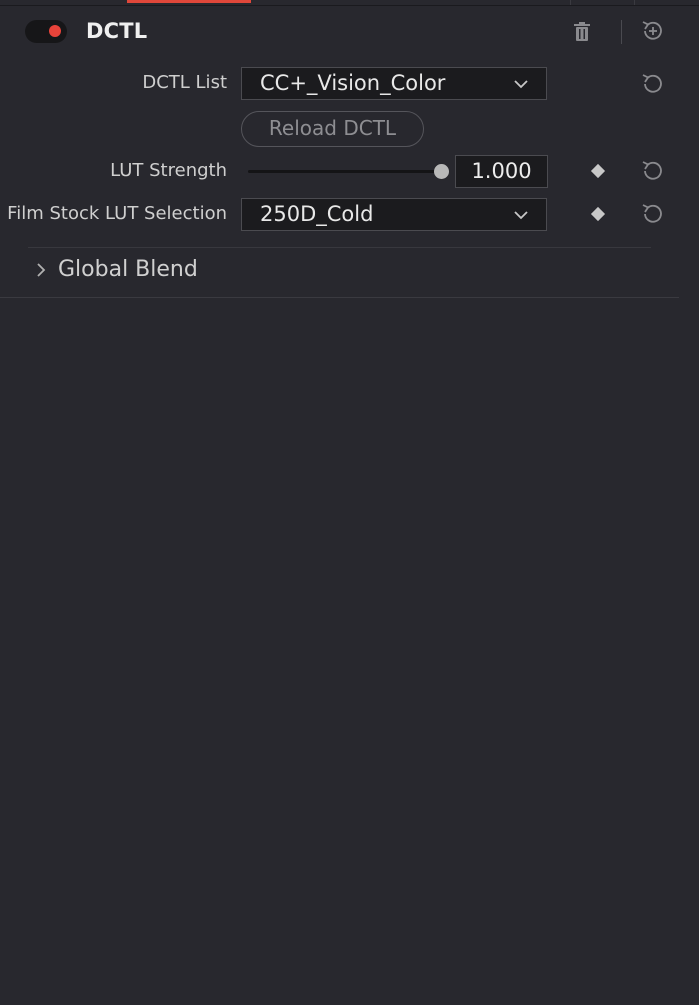 Image resolution: width=699 pixels, height=1005 pixels. I want to click on effect-title: DCTL, so click(117, 31).